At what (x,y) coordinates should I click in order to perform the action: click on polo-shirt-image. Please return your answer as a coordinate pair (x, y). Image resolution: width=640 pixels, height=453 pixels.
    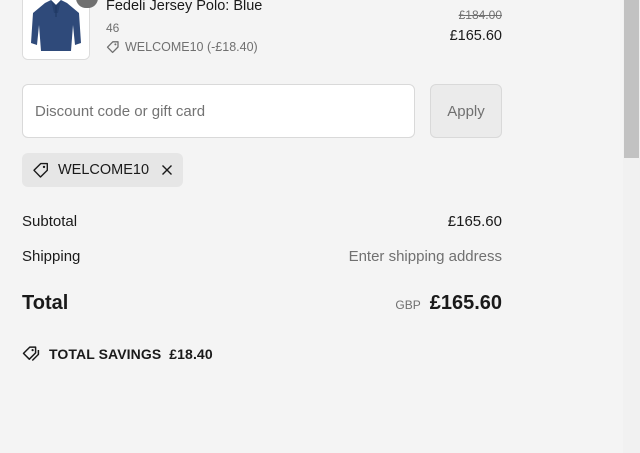
    Looking at the image, I should click on (56, 29).